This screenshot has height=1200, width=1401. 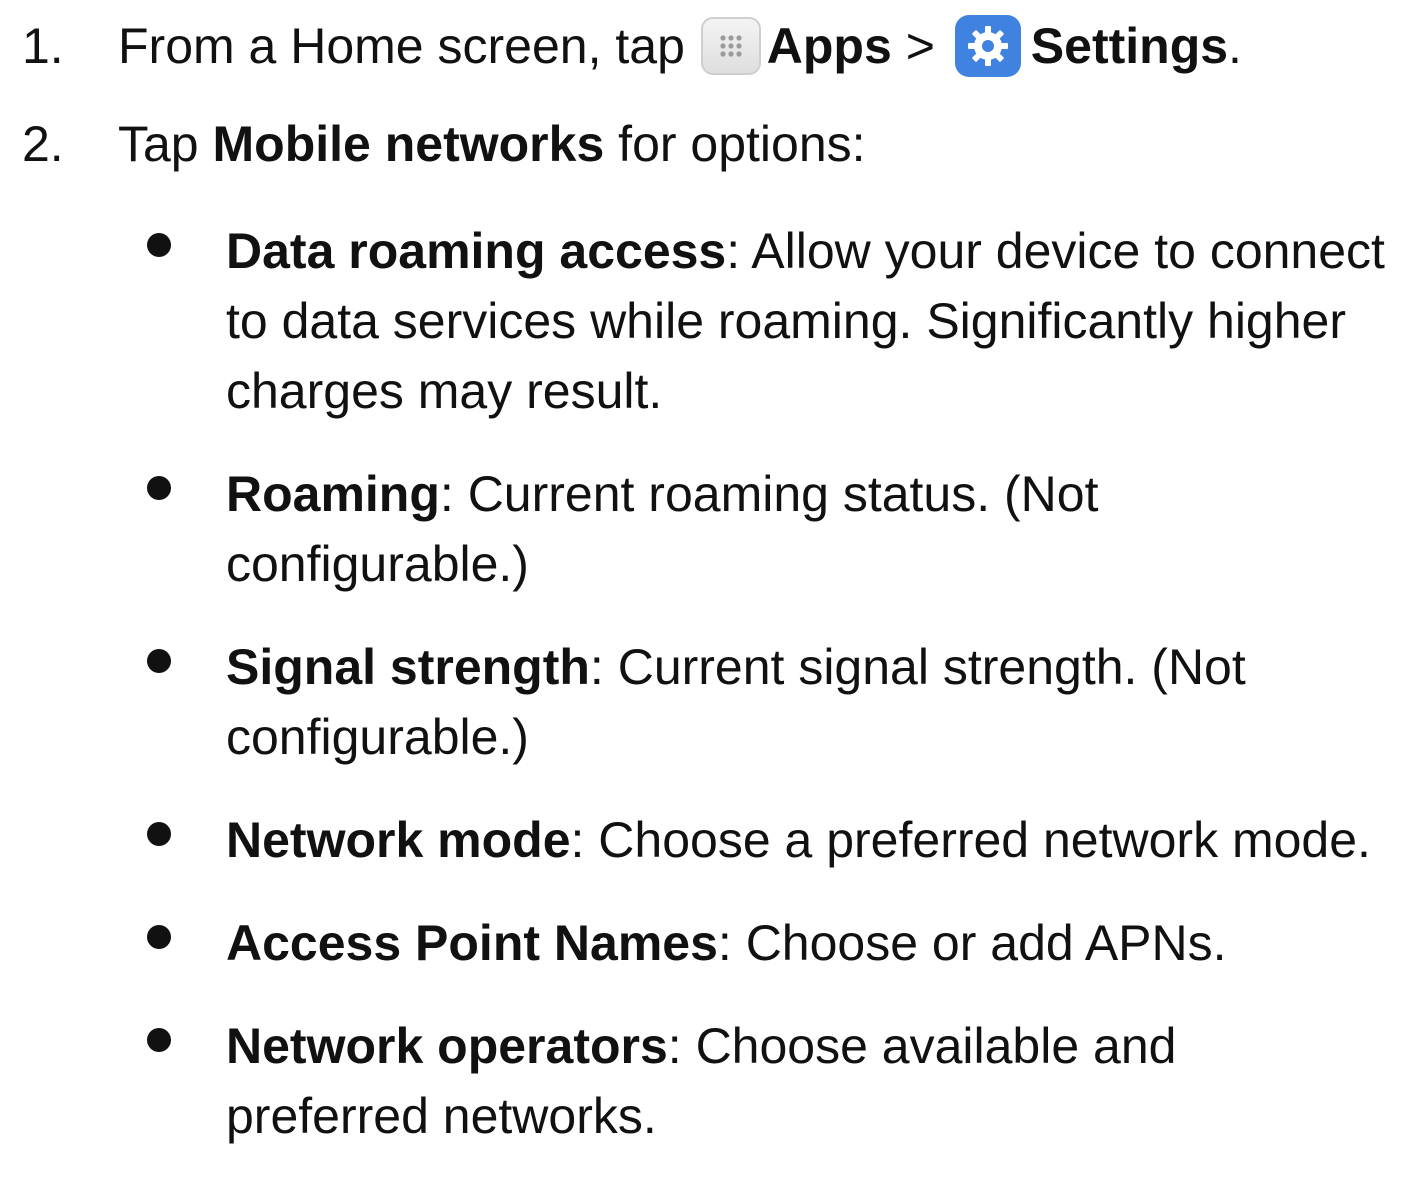 I want to click on settings-label: Settings, so click(x=1129, y=46).